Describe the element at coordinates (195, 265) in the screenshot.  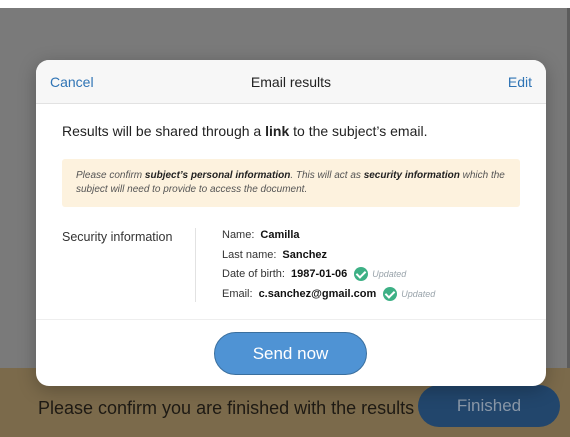
I see `section-divider` at that location.